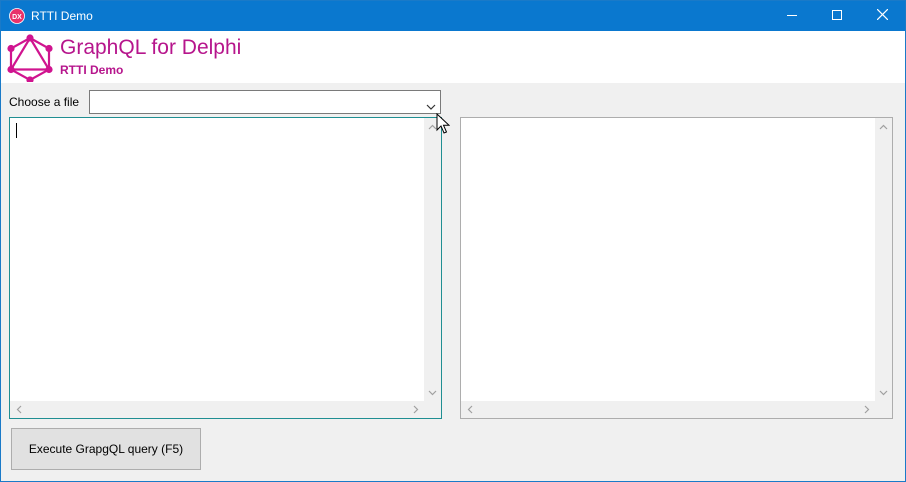 The height and width of the screenshot is (482, 906). Describe the element at coordinates (883, 126) in the screenshot. I see `scroll-up-icon` at that location.